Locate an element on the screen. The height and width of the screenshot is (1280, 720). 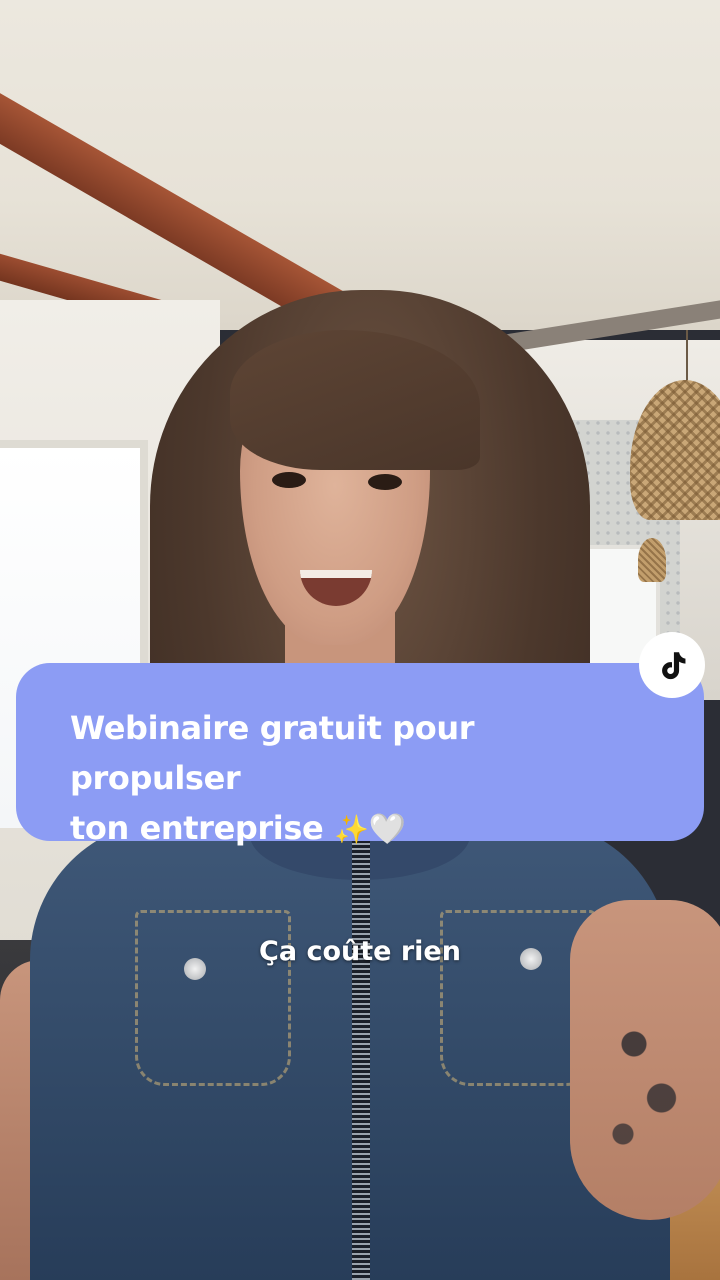
arm-tattoo is located at coordinates (645, 1080).